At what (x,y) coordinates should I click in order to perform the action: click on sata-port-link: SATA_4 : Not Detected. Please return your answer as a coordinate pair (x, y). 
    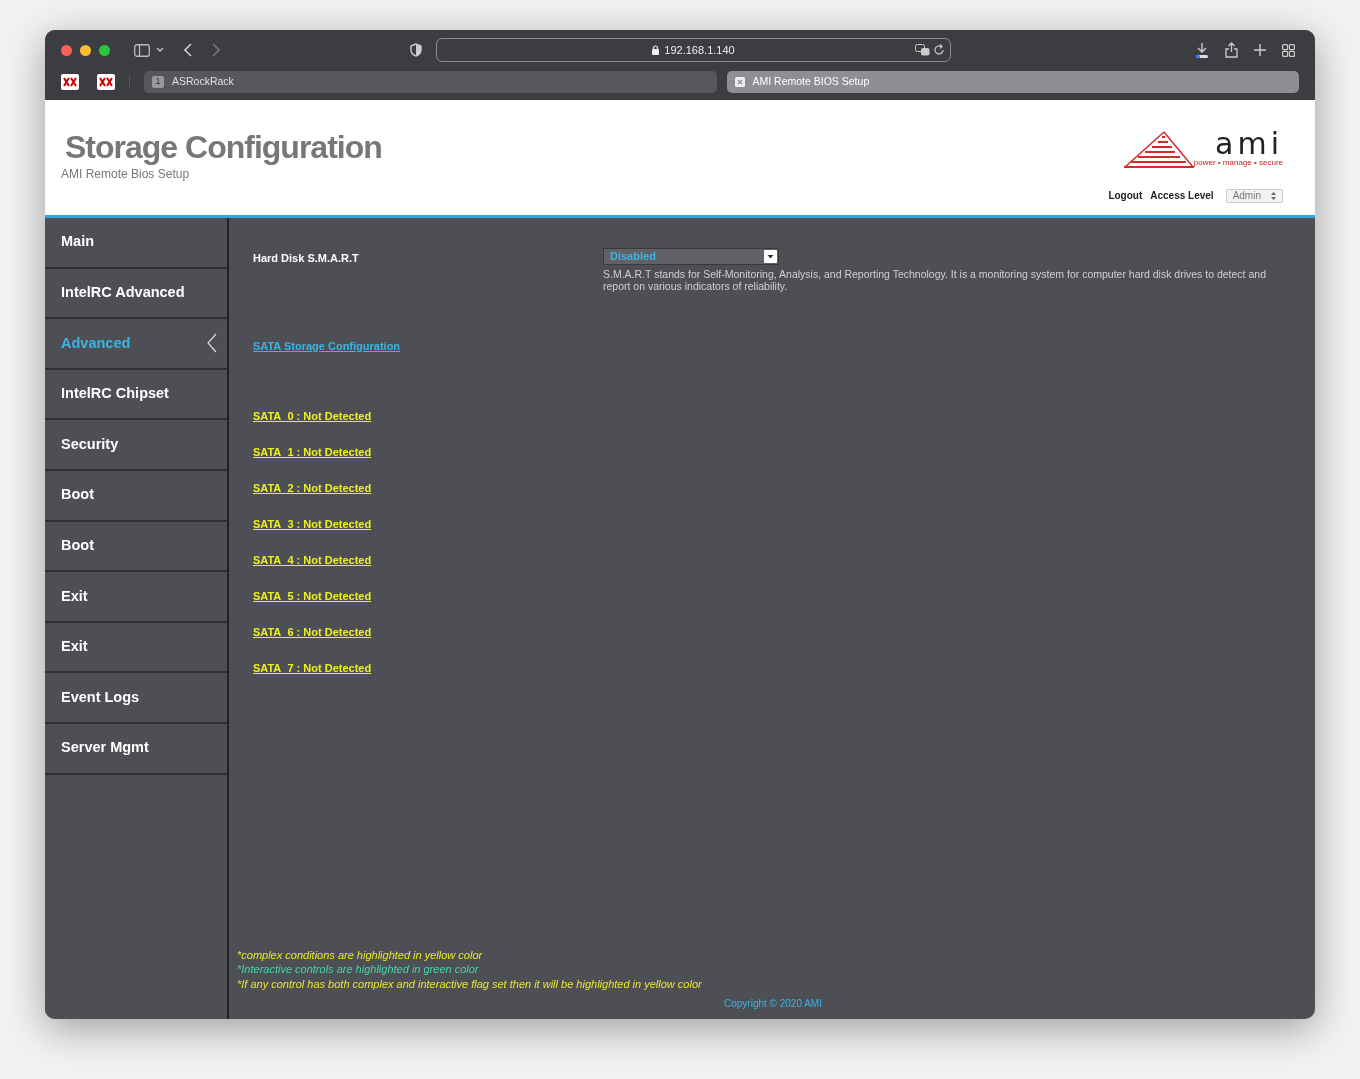
    Looking at the image, I should click on (312, 560).